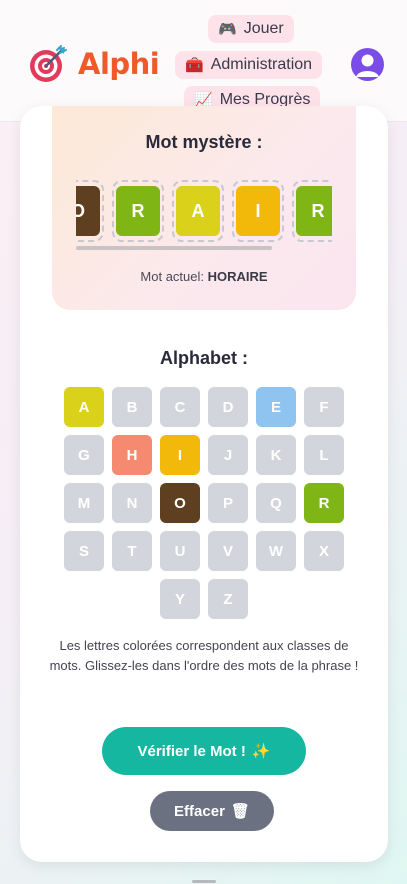 The height and width of the screenshot is (884, 407). What do you see at coordinates (84, 551) in the screenshot?
I see `alphabet-key: S` at bounding box center [84, 551].